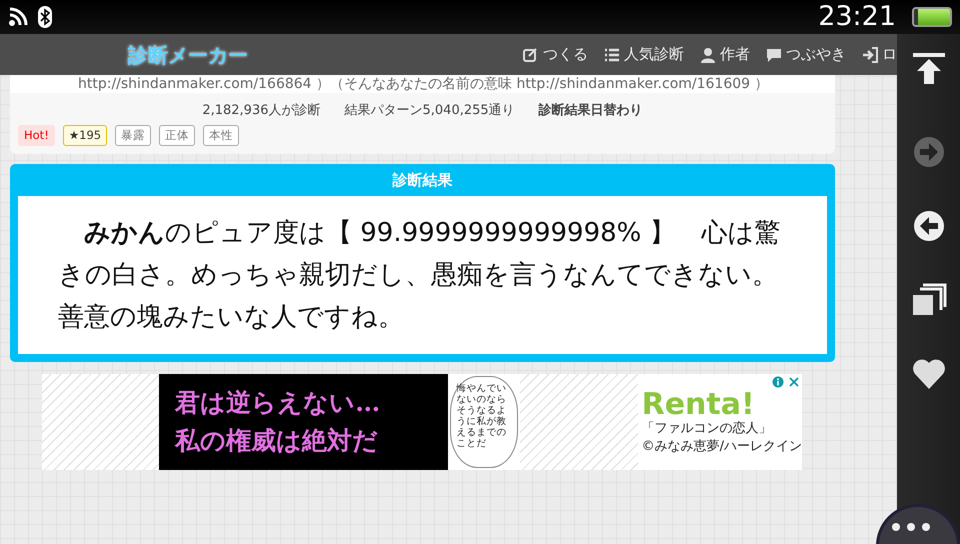  Describe the element at coordinates (870, 54) in the screenshot. I see `login-arrow-icon` at that location.